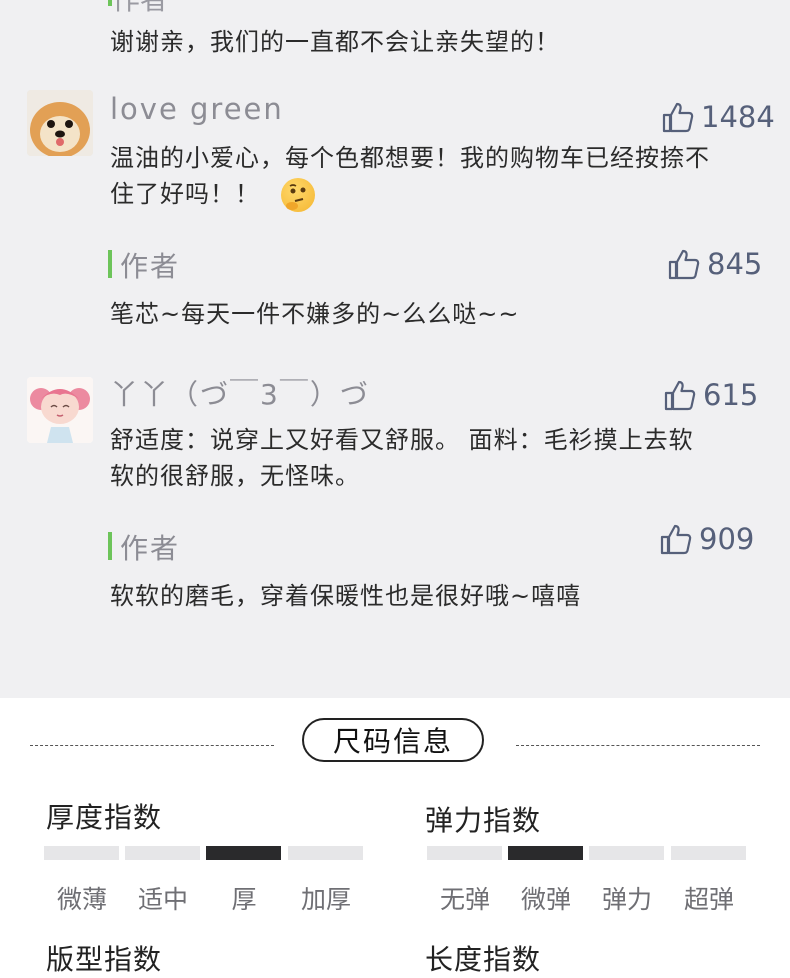  What do you see at coordinates (81, 899) in the screenshot?
I see `thickness-option: 微薄` at bounding box center [81, 899].